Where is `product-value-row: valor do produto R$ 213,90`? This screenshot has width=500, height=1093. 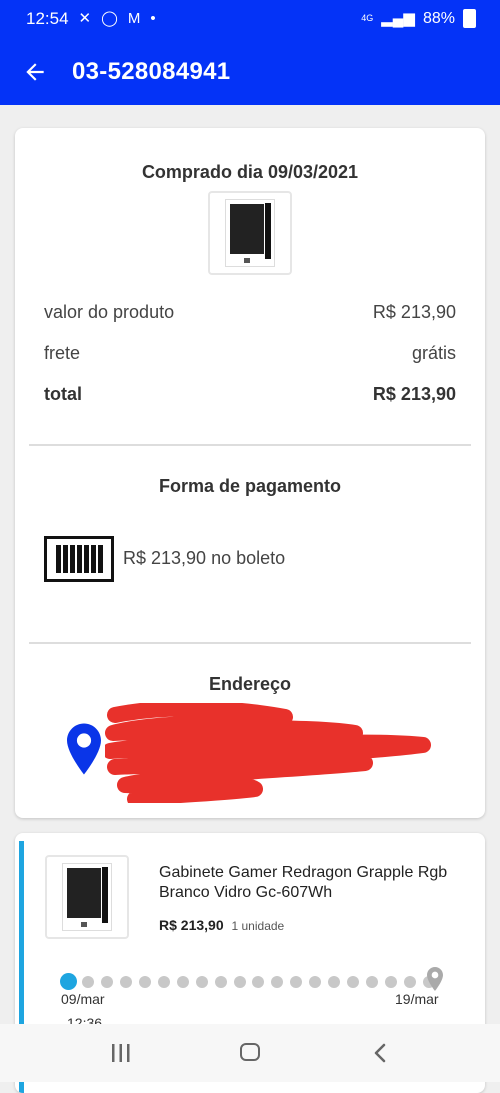 product-value-row: valor do produto R$ 213,90 is located at coordinates (250, 312).